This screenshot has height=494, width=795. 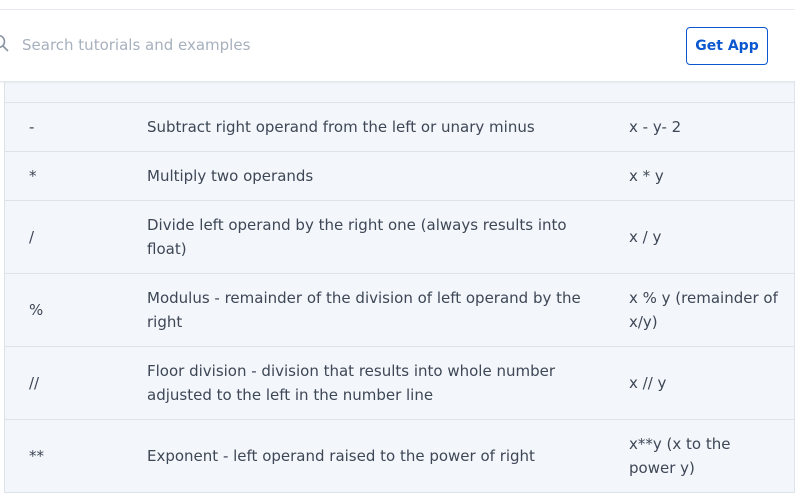 What do you see at coordinates (397, 5) in the screenshot?
I see `top-strip` at bounding box center [397, 5].